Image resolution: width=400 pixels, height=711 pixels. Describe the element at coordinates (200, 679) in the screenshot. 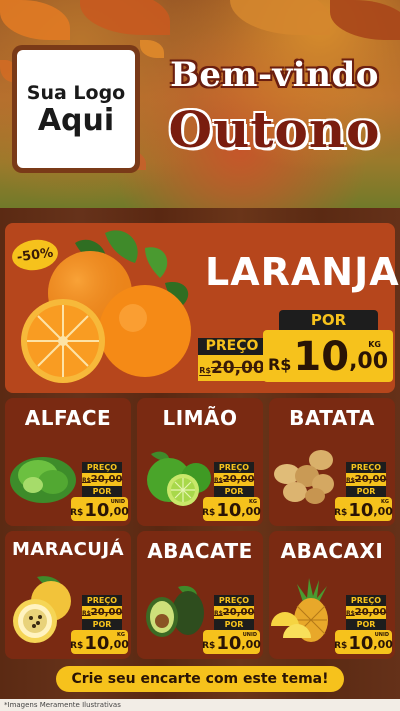

I see `call-to-action-banner: Crie seu encarte com este tema!` at that location.